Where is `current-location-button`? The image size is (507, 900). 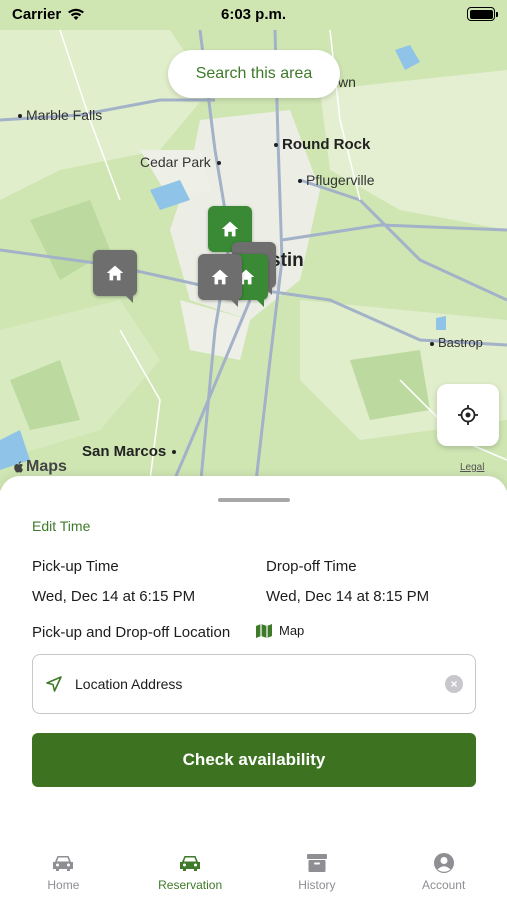 current-location-button is located at coordinates (468, 415).